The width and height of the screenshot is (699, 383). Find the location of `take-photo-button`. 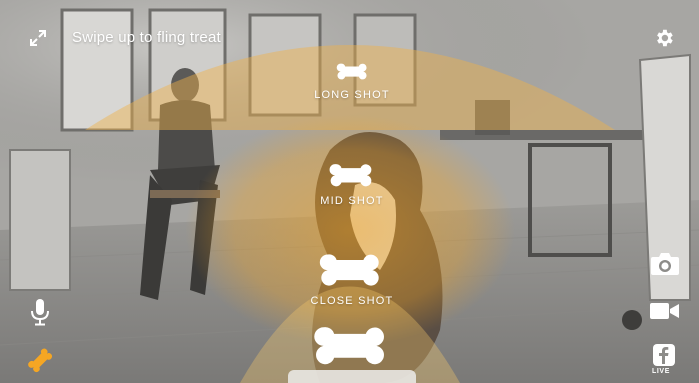

take-photo-button is located at coordinates (665, 264).